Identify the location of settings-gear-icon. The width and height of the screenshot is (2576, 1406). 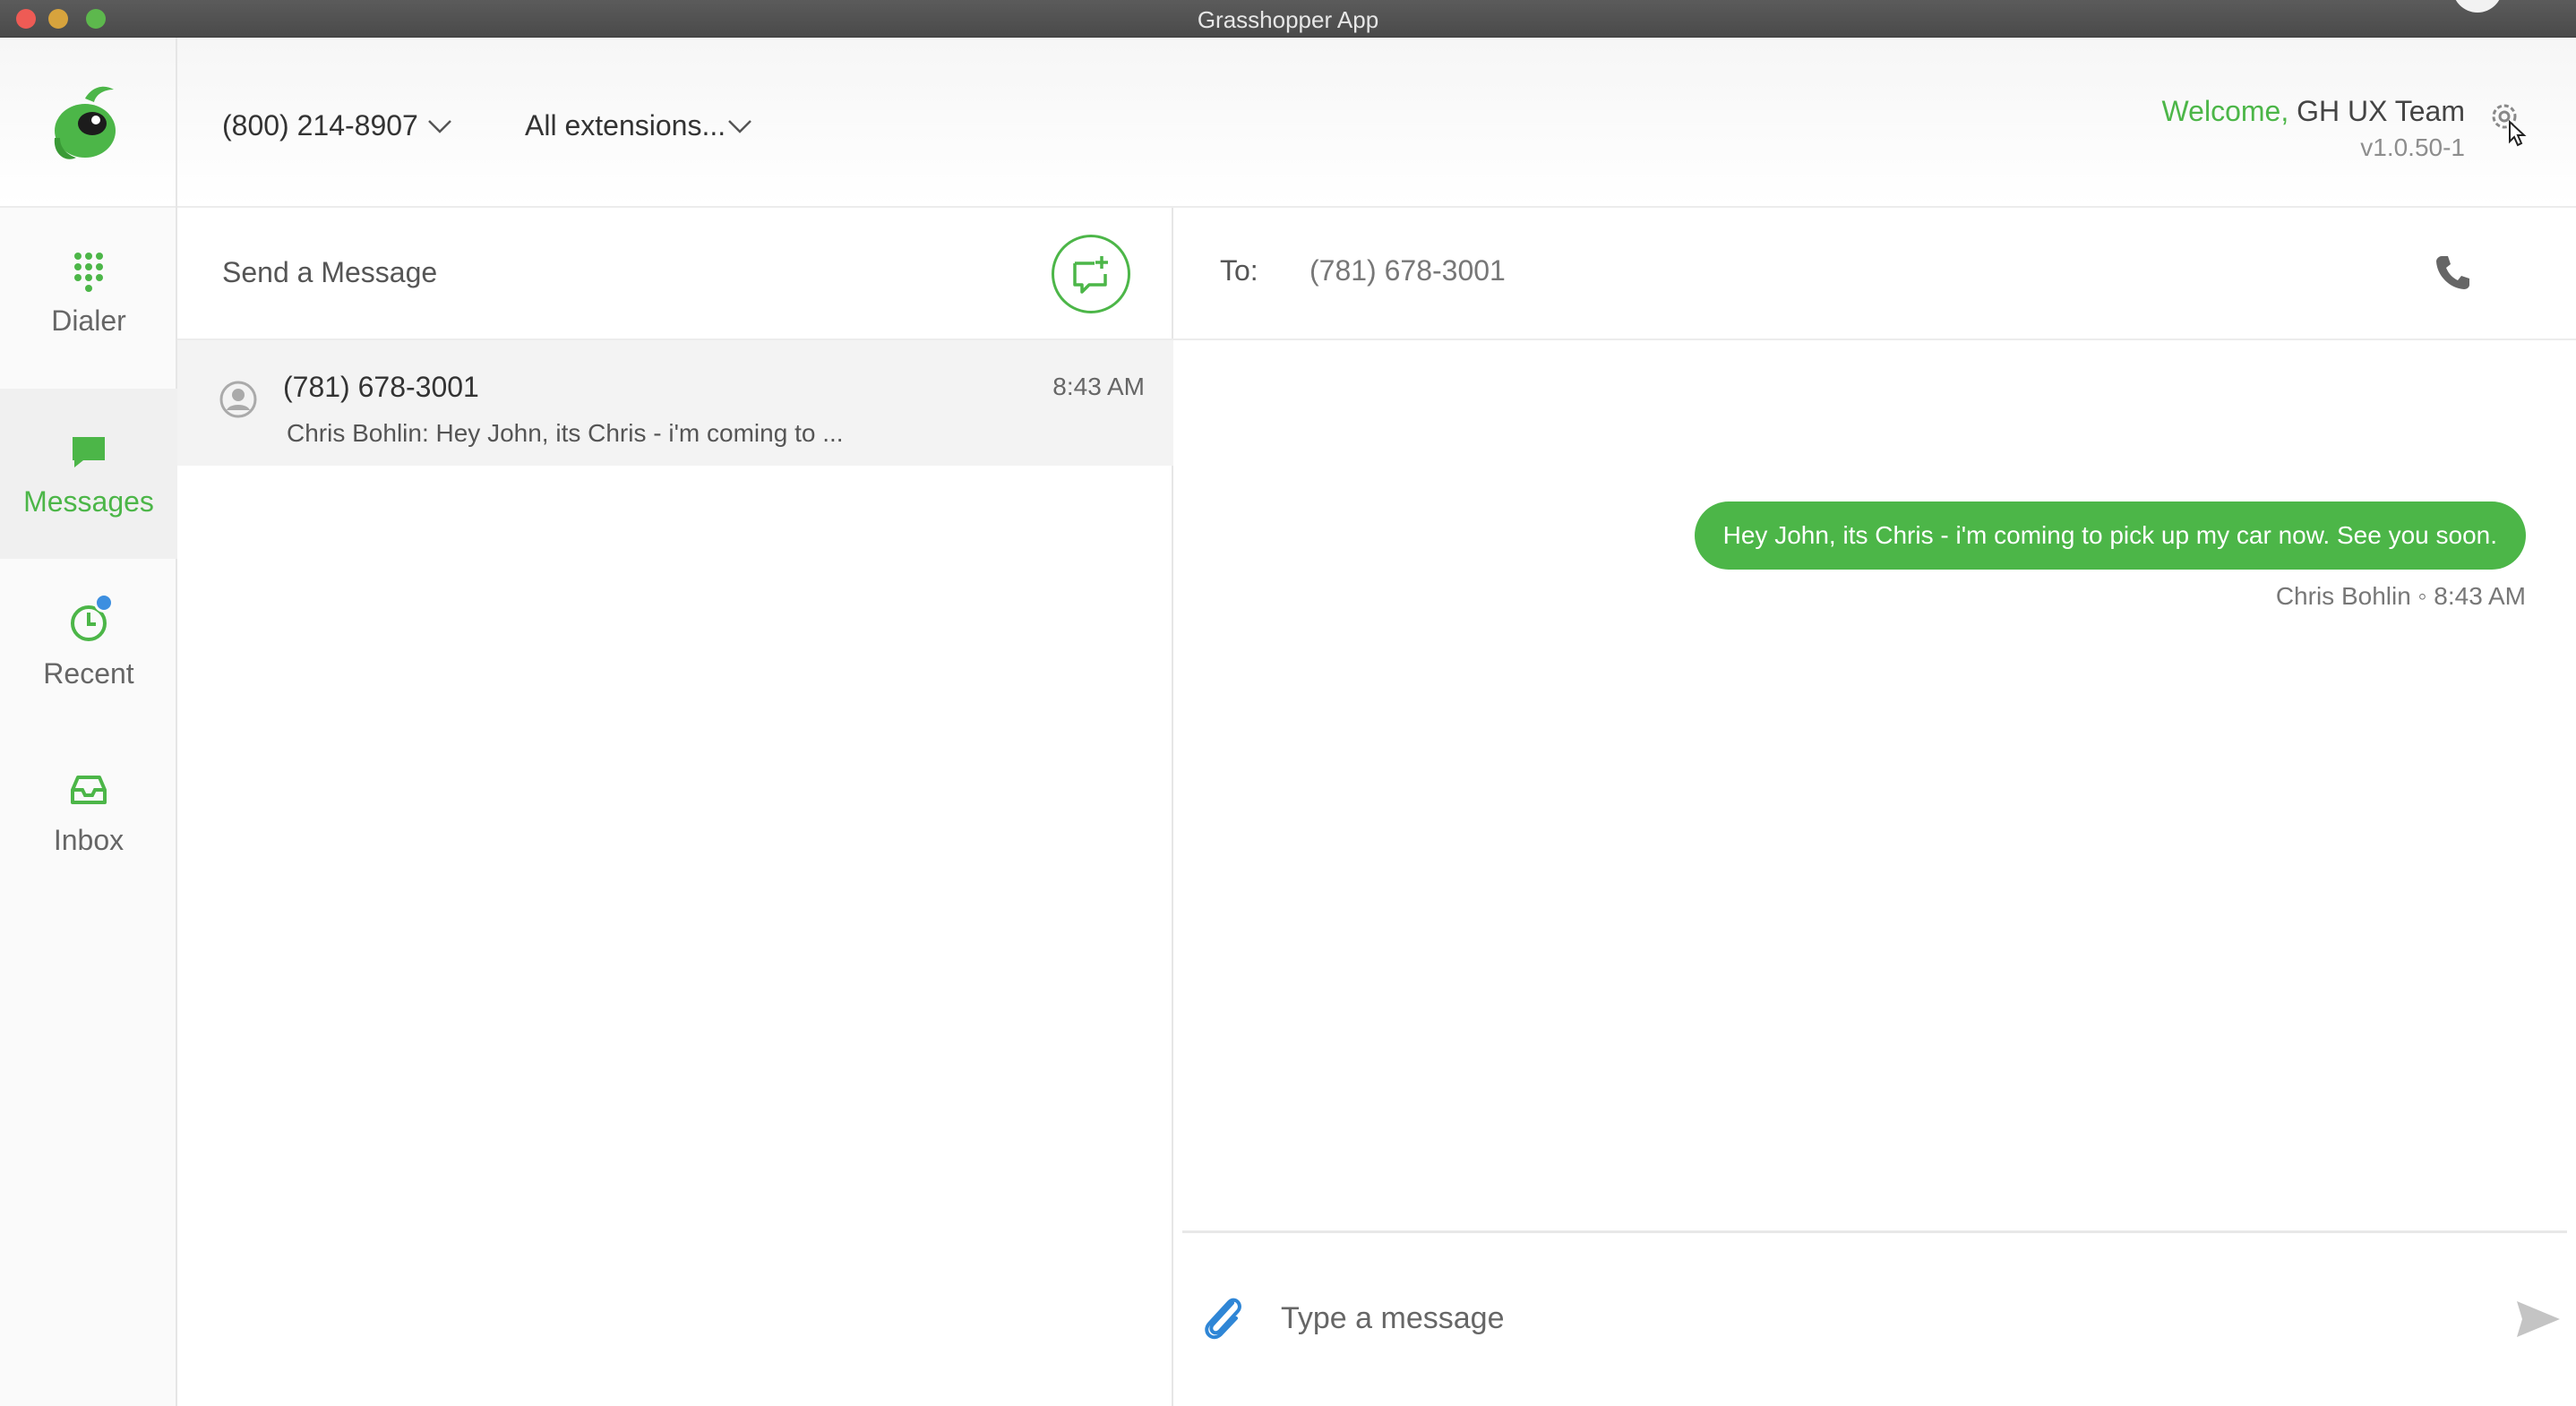
(2507, 122).